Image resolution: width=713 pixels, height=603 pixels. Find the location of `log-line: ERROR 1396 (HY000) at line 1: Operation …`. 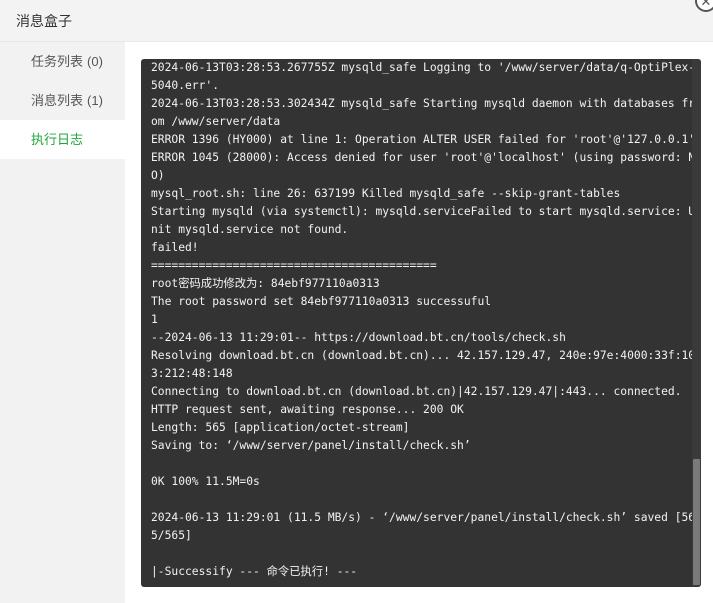

log-line: ERROR 1396 (HY000) at line 1: Operation … is located at coordinates (423, 139).